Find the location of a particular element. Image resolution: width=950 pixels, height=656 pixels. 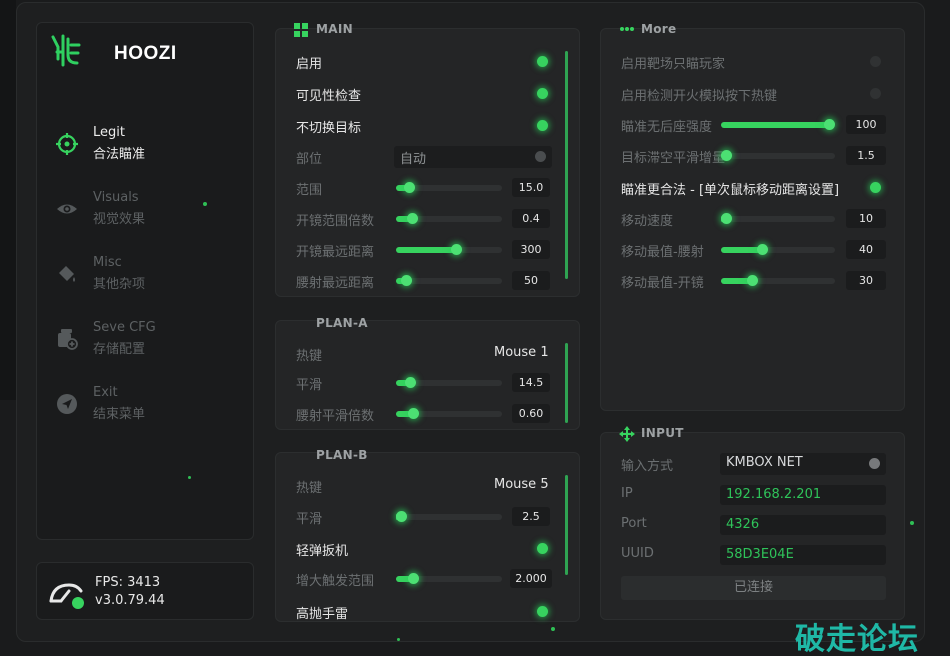

move-max-scope-value: 30 is located at coordinates (866, 280).